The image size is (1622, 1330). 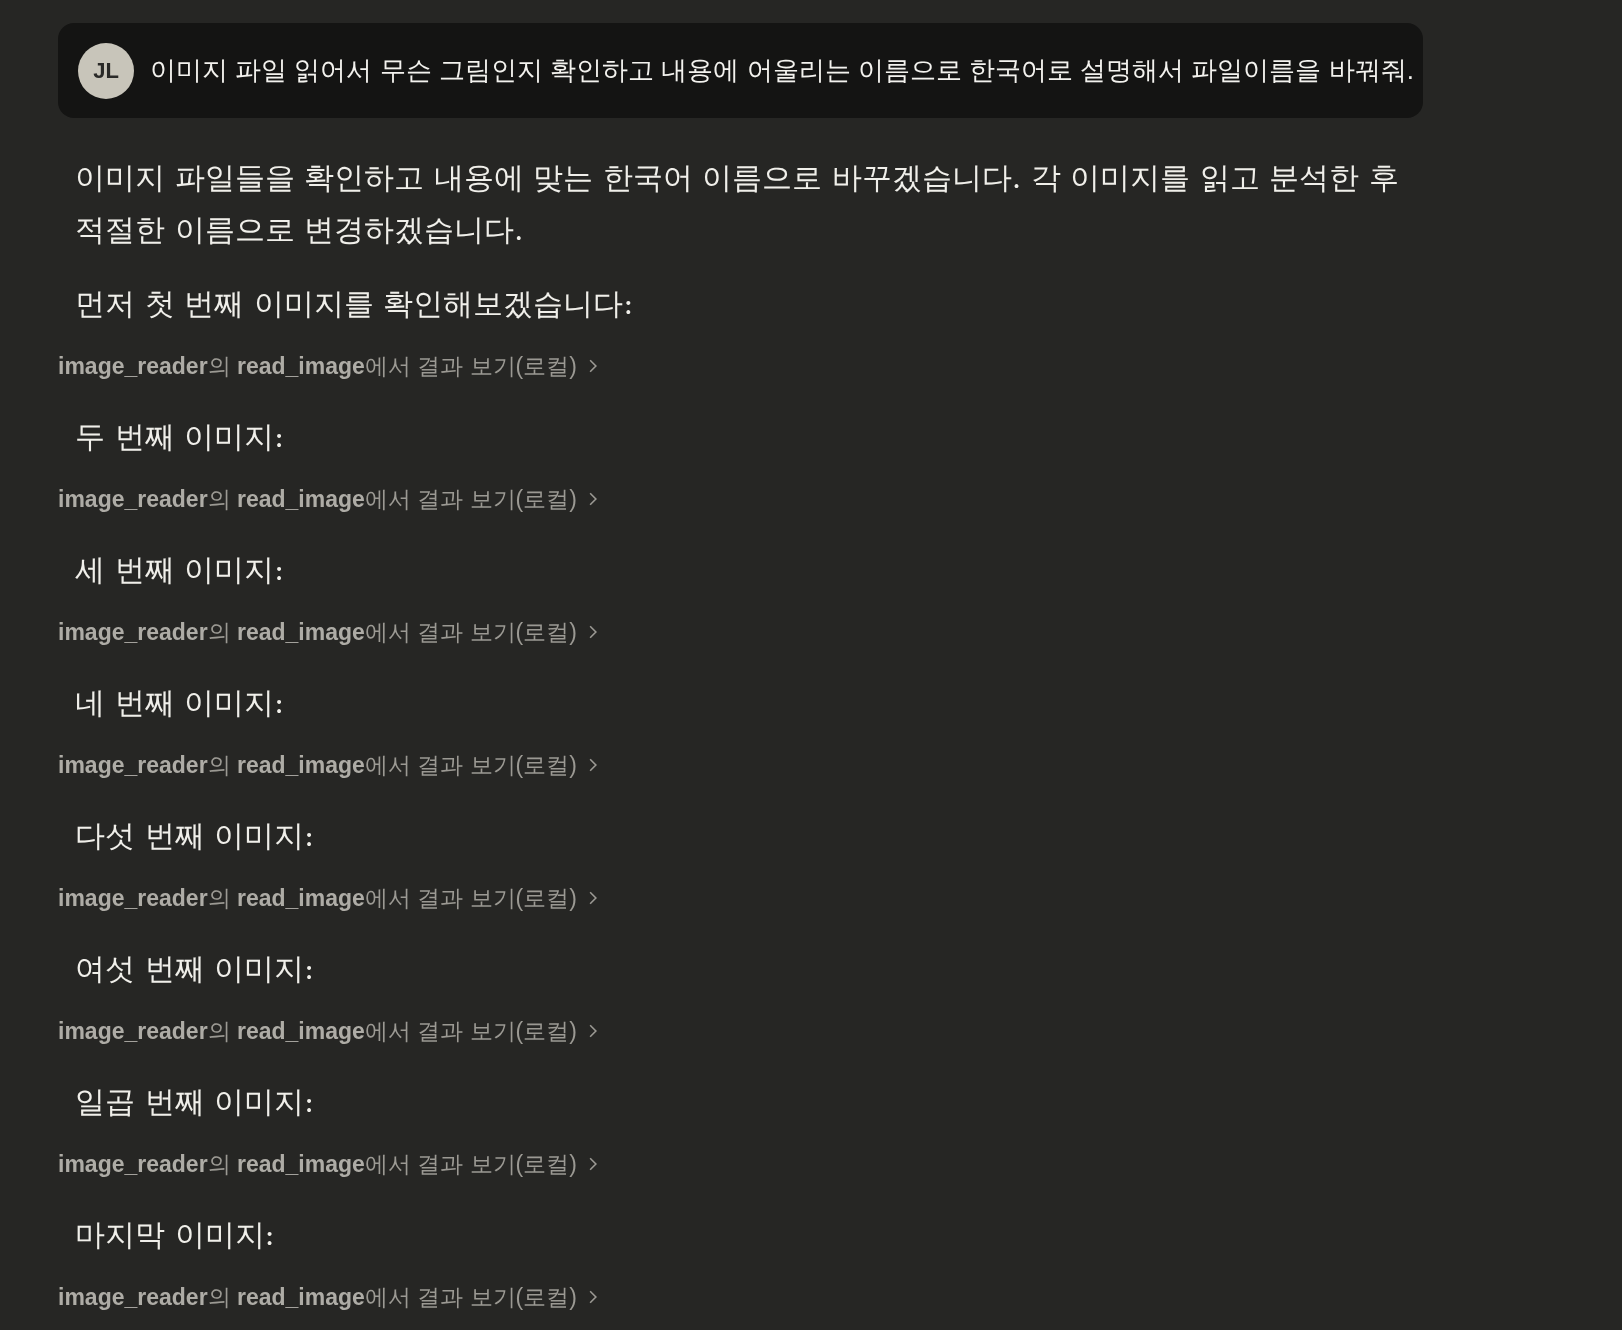 What do you see at coordinates (175, 1235) in the screenshot?
I see `response-paragraph: 마지막 이미지:` at bounding box center [175, 1235].